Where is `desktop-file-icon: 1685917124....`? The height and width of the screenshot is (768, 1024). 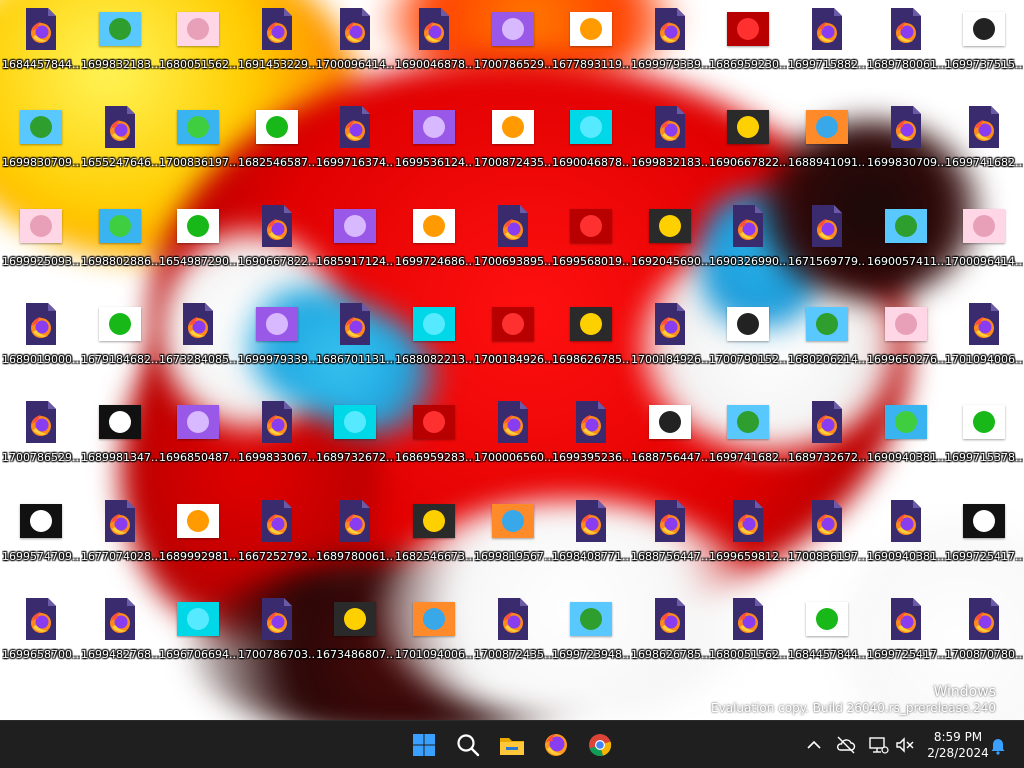 desktop-file-icon: 1685917124.... is located at coordinates (355, 248).